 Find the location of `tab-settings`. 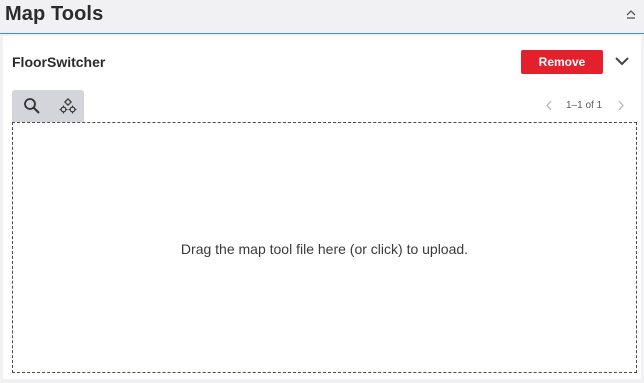

tab-settings is located at coordinates (68, 106).